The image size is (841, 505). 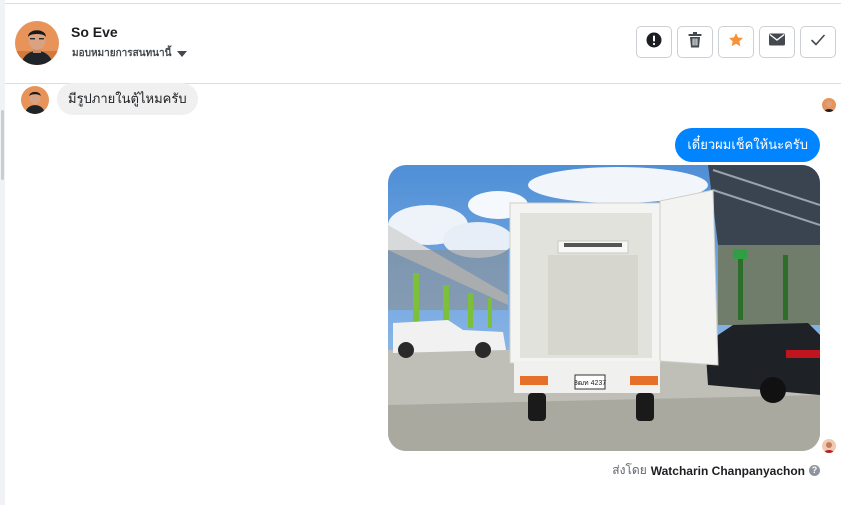 I want to click on alert-icon, so click(x=654, y=42).